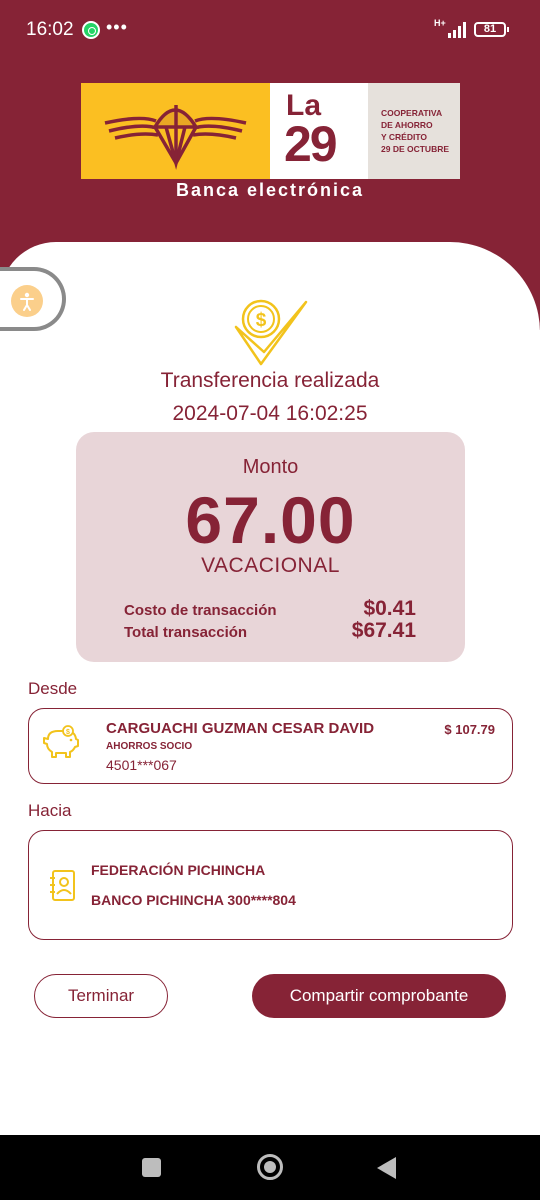 This screenshot has width=540, height=1200. Describe the element at coordinates (389, 608) in the screenshot. I see `fee-value: $0.41` at that location.